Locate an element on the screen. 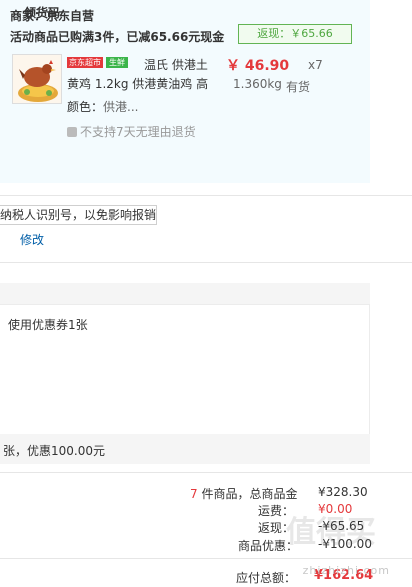  product-badges: 京东超市 生鲜 is located at coordinates (97, 62).